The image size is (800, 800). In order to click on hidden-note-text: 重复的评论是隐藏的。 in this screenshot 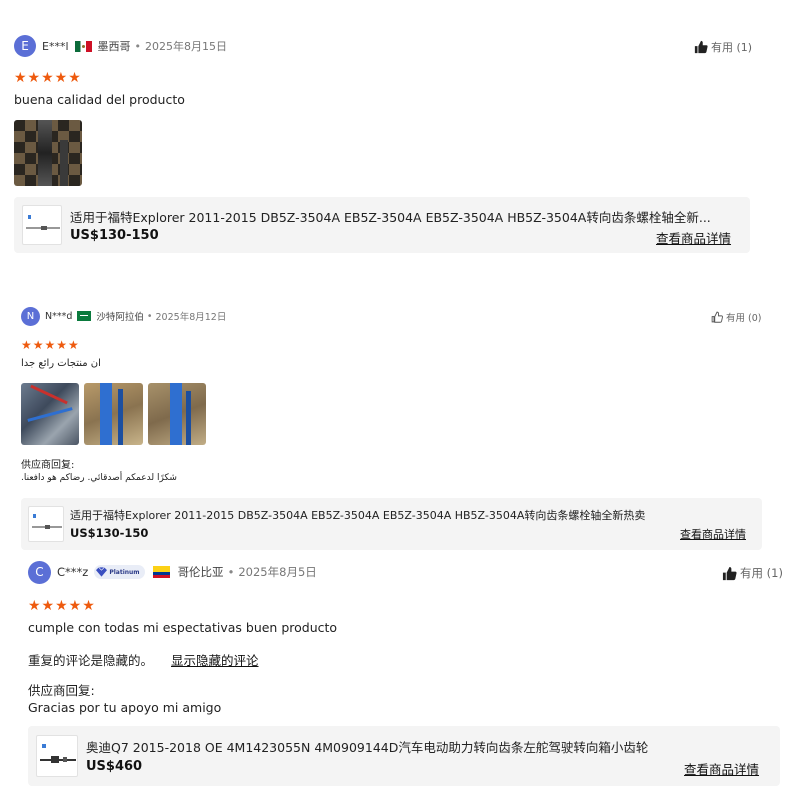, I will do `click(91, 660)`.